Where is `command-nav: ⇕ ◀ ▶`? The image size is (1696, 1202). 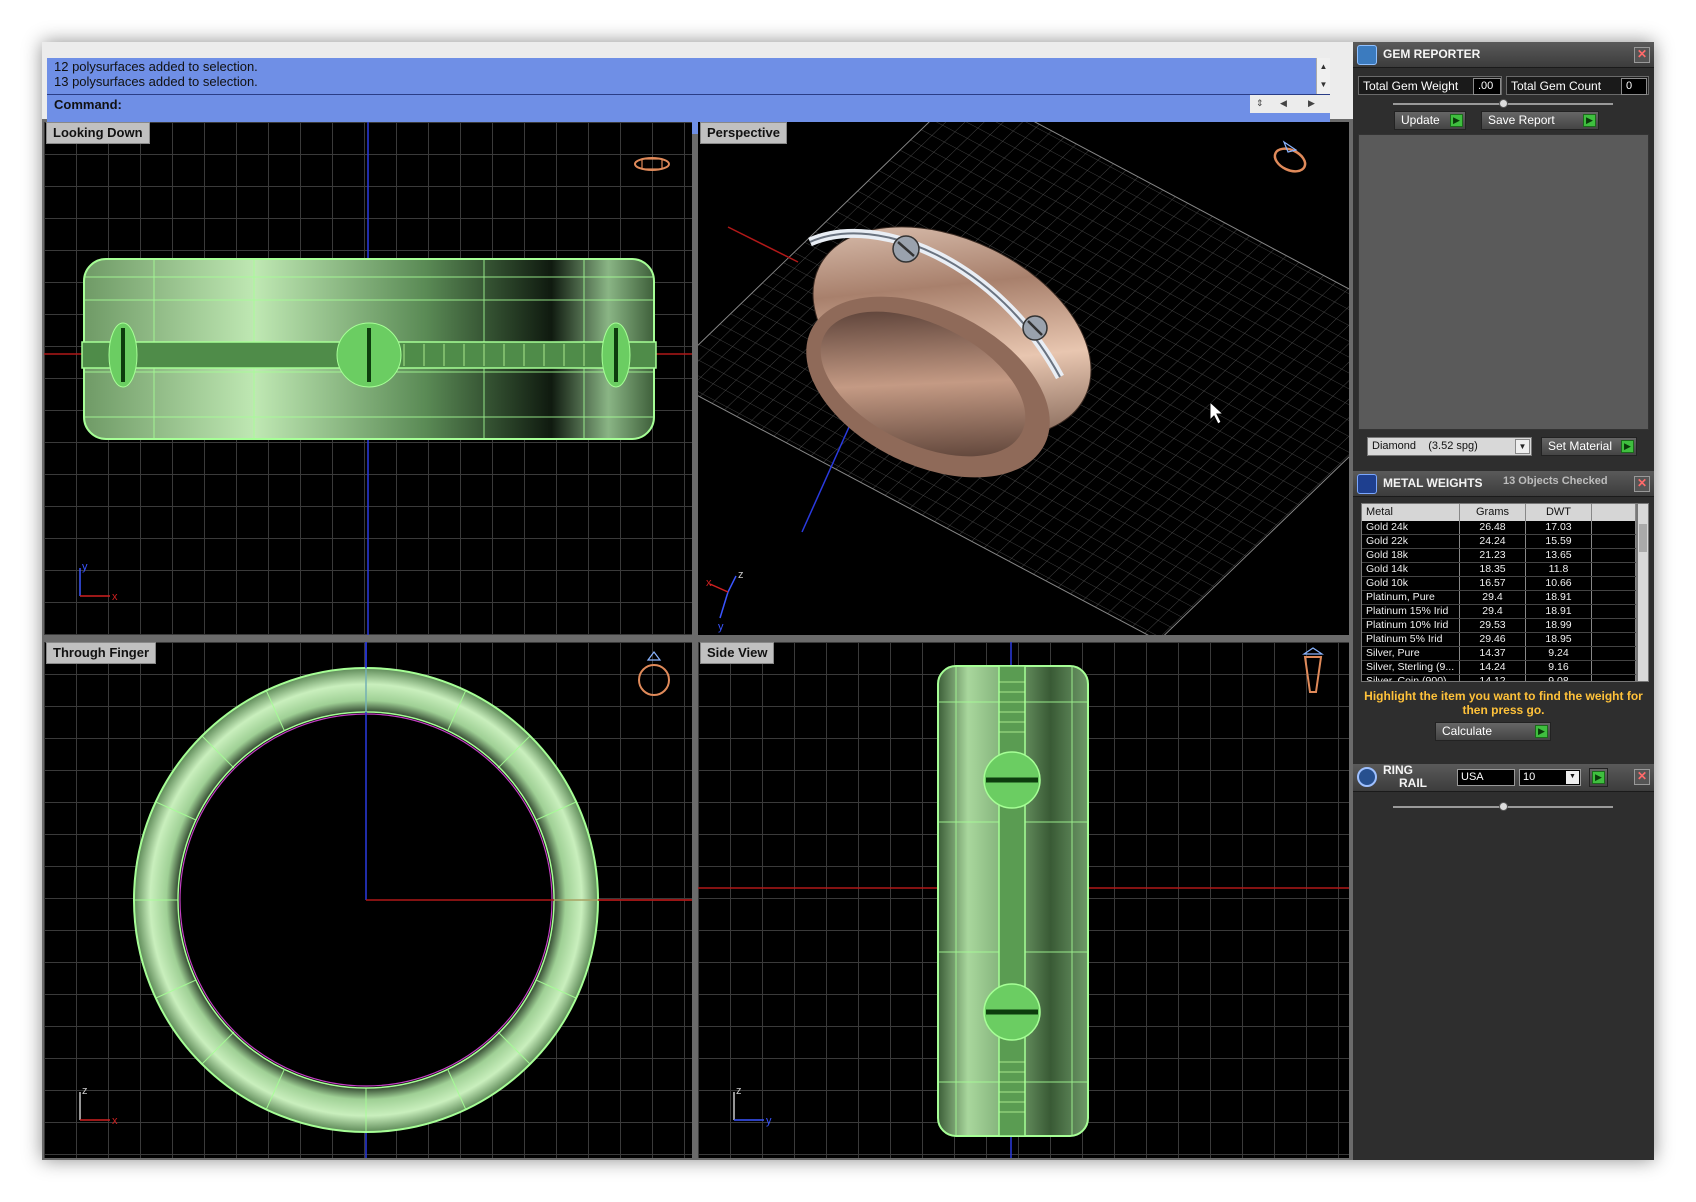 command-nav: ⇕ ◀ ▶ is located at coordinates (1290, 104).